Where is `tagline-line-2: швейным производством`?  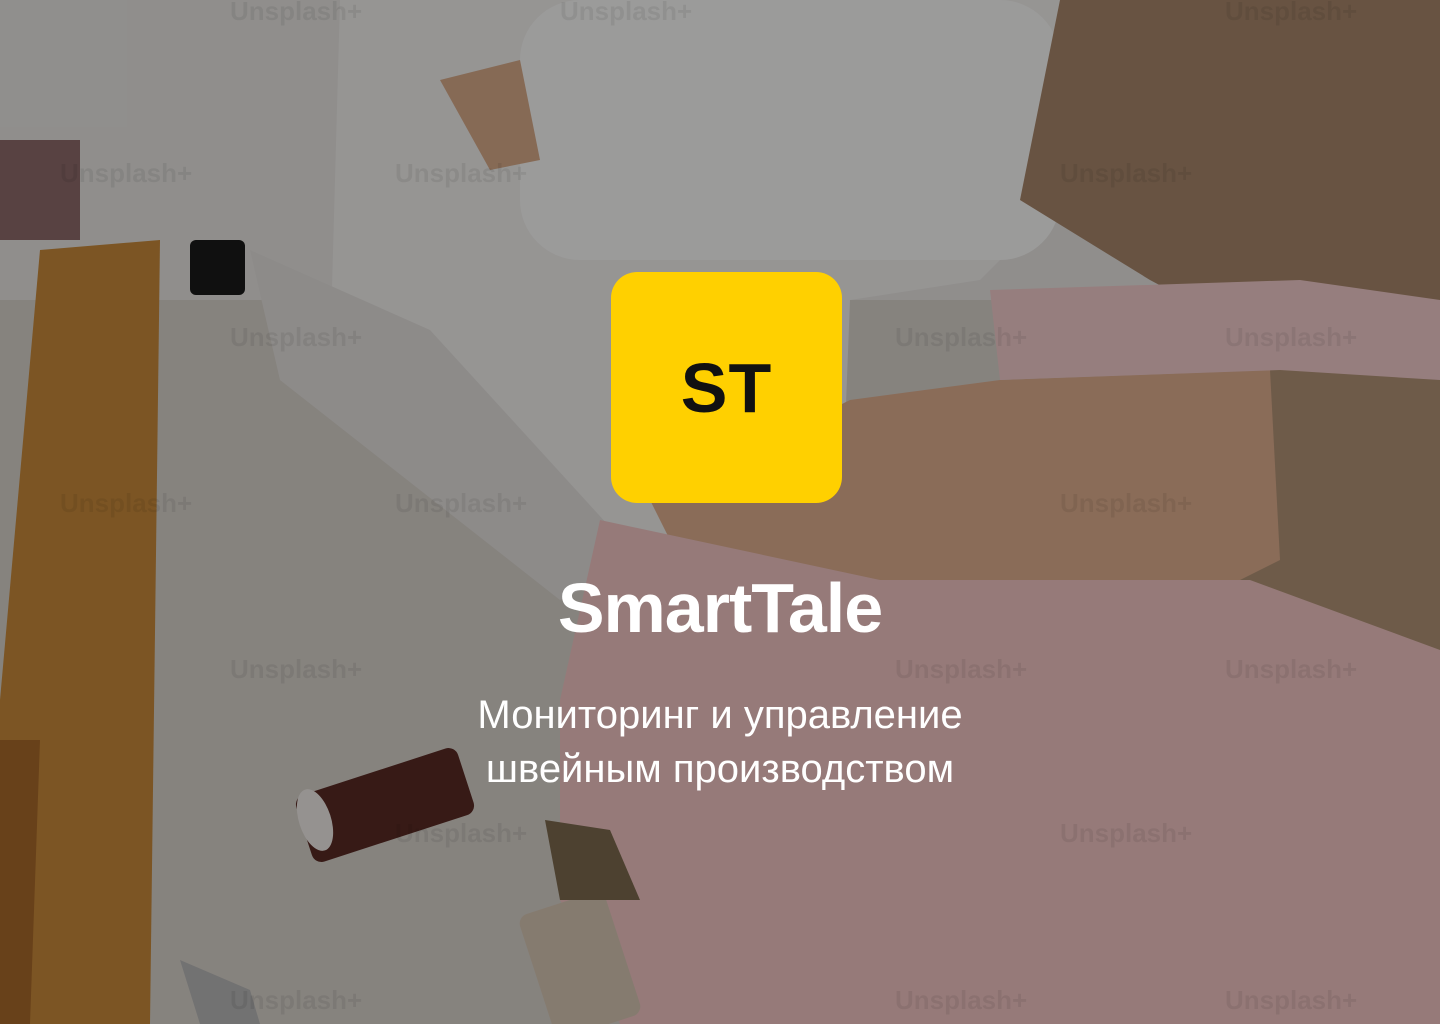 tagline-line-2: швейным производством is located at coordinates (720, 769).